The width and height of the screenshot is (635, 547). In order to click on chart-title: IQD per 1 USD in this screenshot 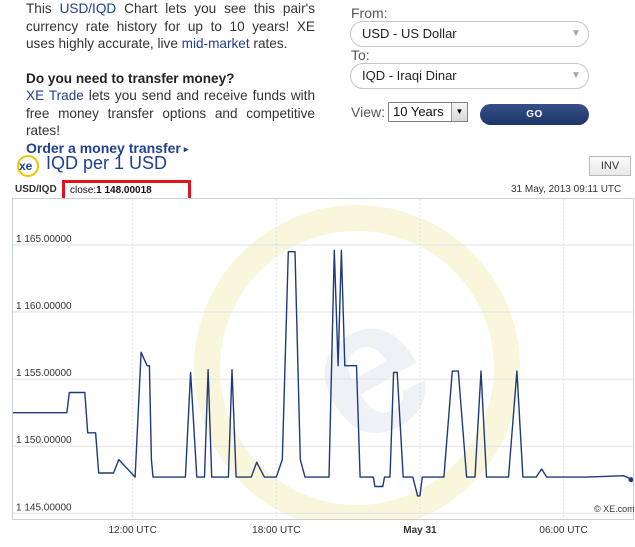, I will do `click(107, 163)`.